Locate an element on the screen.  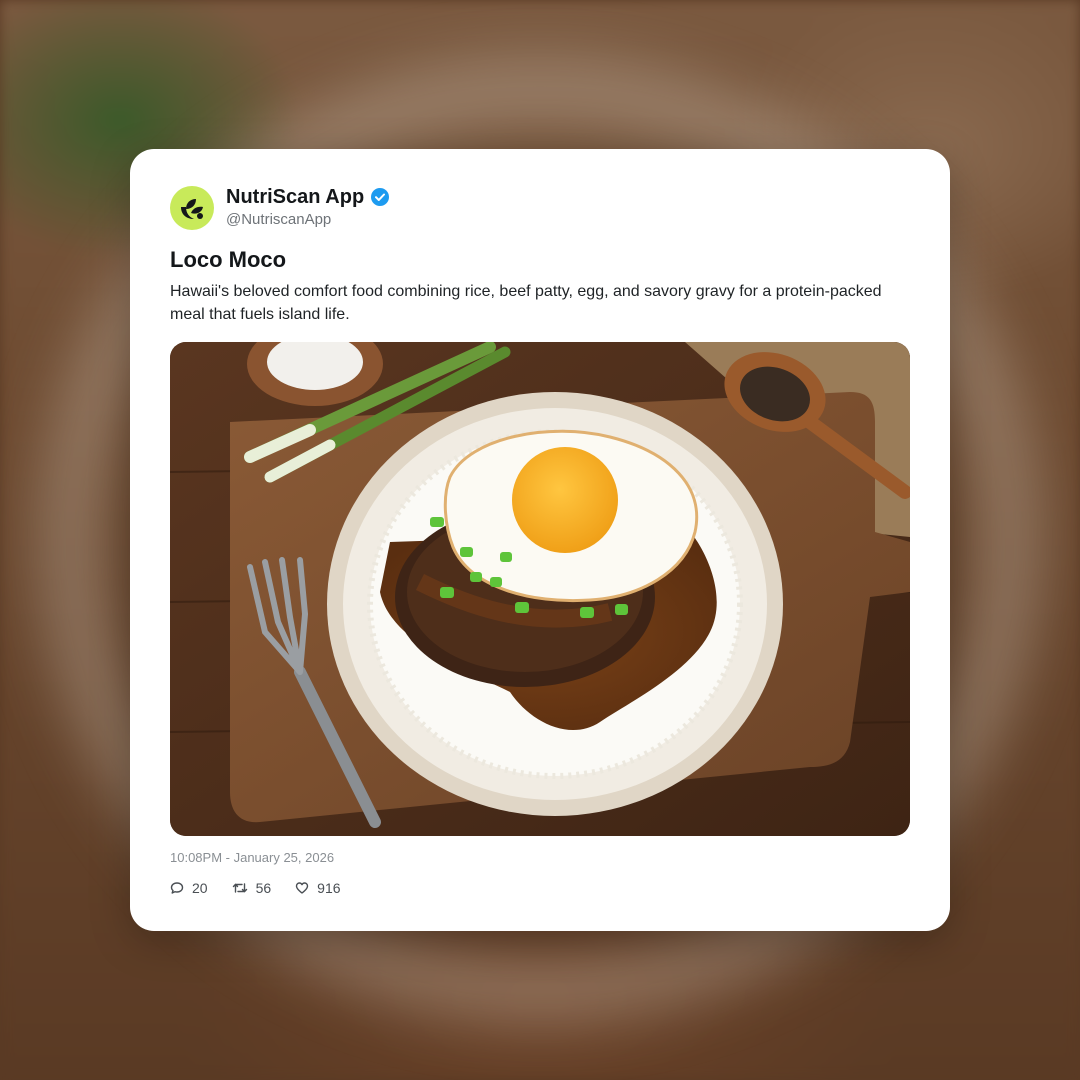
repost-arrows-icon is located at coordinates (239, 888).